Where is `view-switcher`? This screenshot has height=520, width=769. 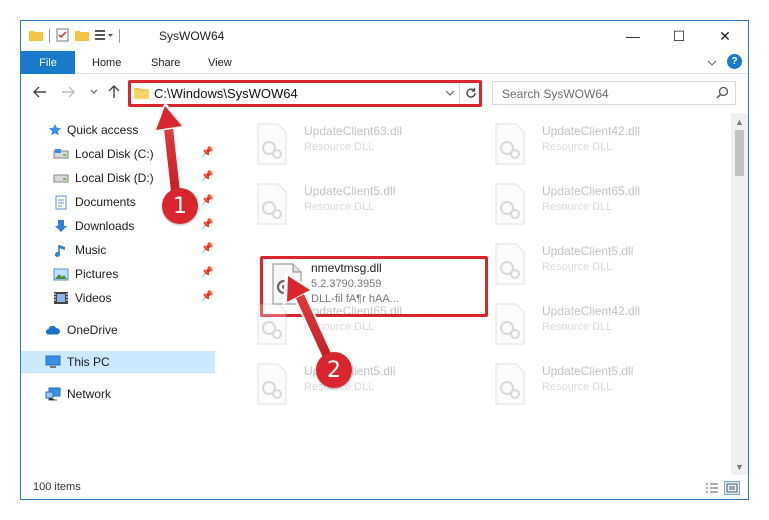 view-switcher is located at coordinates (722, 488).